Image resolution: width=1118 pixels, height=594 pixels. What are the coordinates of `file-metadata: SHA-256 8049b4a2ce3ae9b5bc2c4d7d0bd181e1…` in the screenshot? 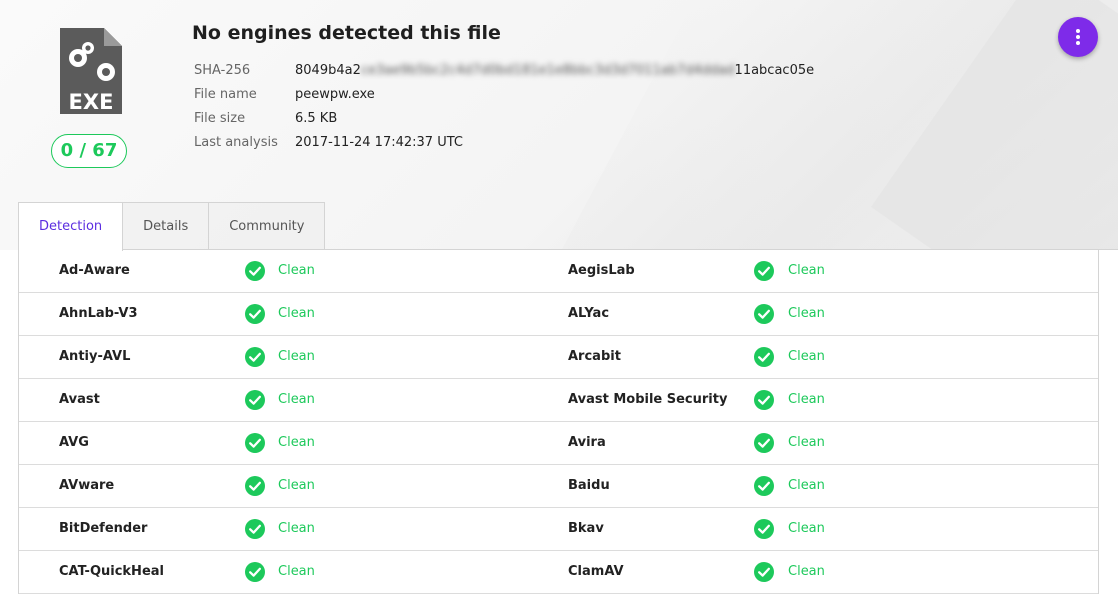 It's located at (504, 108).